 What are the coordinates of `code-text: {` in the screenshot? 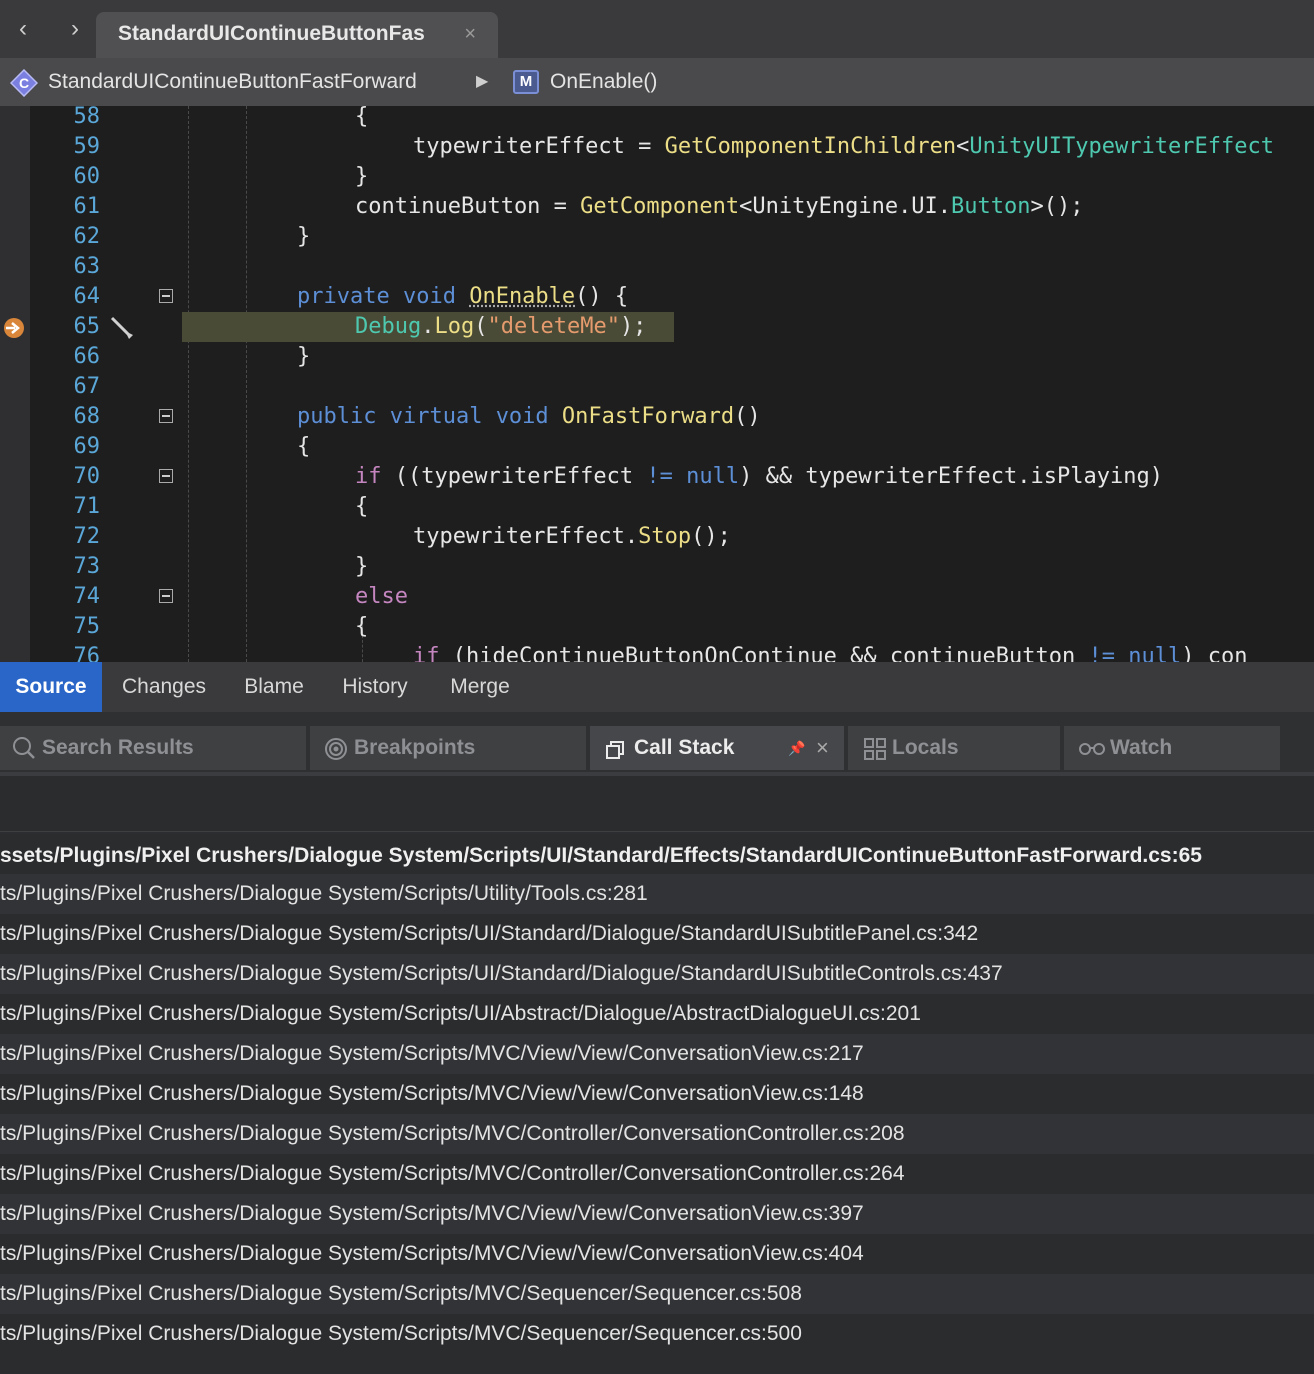 It's located at (361, 507).